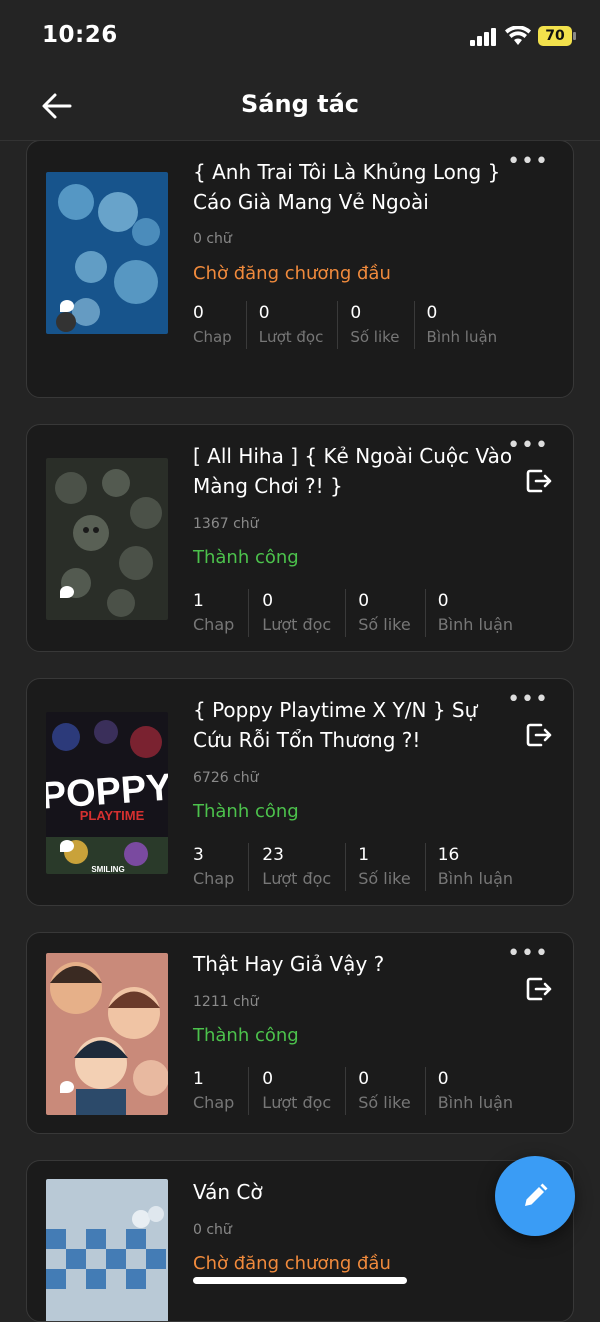 This screenshot has width=600, height=1322. Describe the element at coordinates (198, 855) in the screenshot. I see `stat-value: 3` at that location.